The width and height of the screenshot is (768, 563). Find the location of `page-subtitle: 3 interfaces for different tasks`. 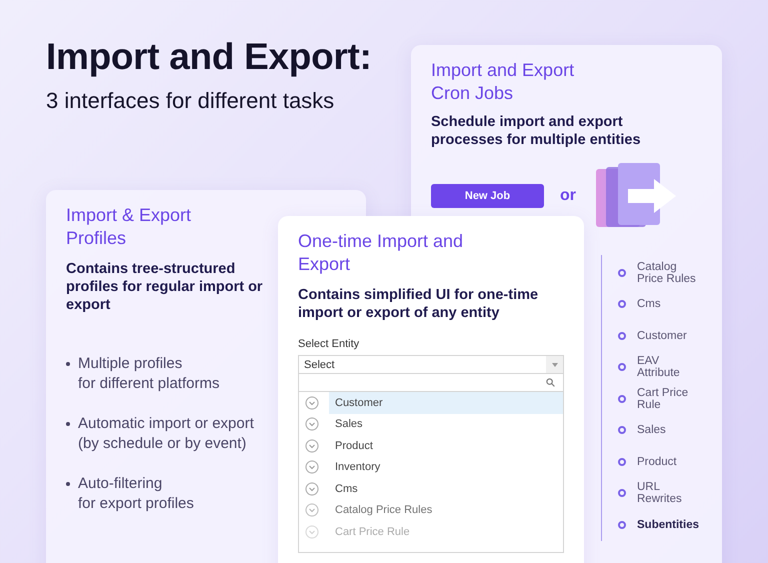

page-subtitle: 3 interfaces for different tasks is located at coordinates (191, 101).